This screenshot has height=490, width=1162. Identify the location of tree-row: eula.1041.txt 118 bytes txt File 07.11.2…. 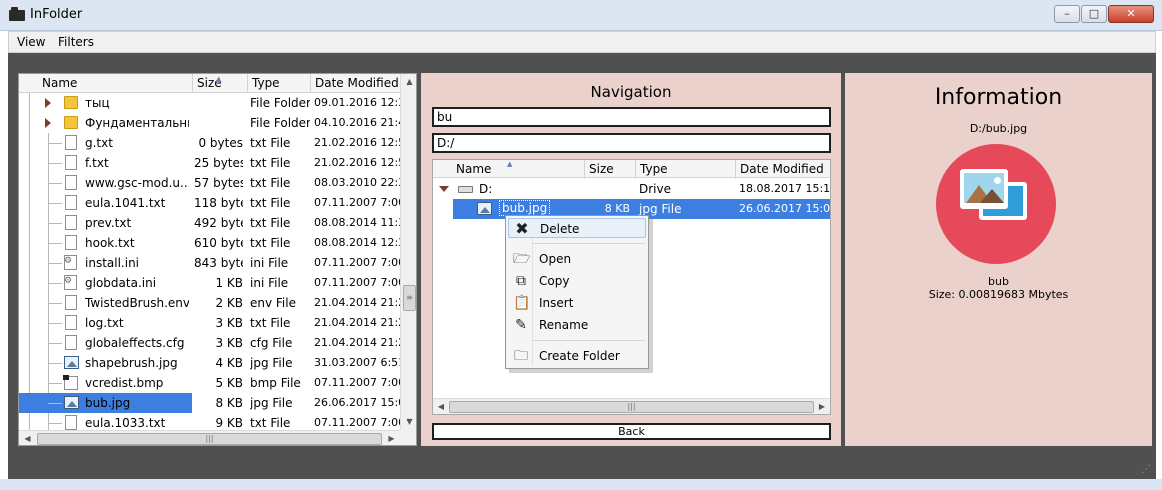
(209, 203).